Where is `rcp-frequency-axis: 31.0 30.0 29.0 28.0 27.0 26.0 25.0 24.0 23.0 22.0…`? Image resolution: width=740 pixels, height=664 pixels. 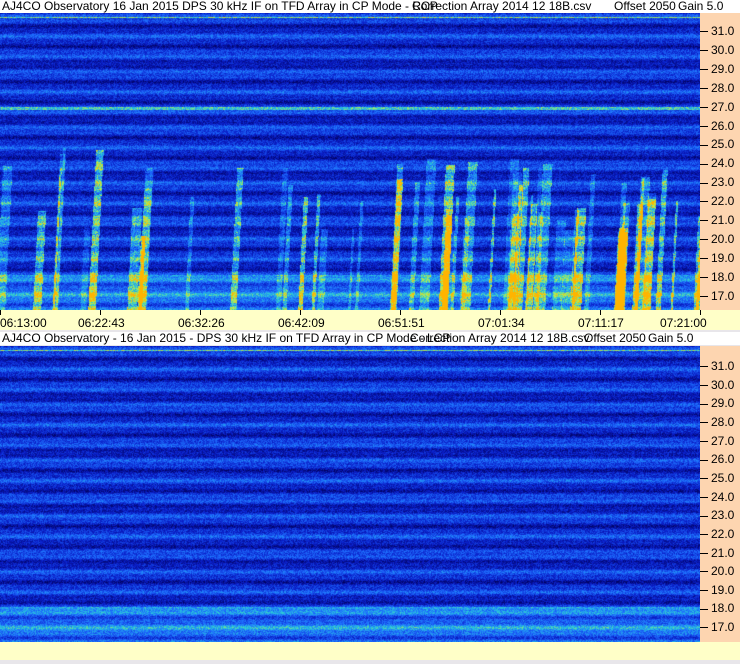 rcp-frequency-axis: 31.0 30.0 29.0 28.0 27.0 26.0 25.0 24.0 23.0 22.0… is located at coordinates (720, 161).